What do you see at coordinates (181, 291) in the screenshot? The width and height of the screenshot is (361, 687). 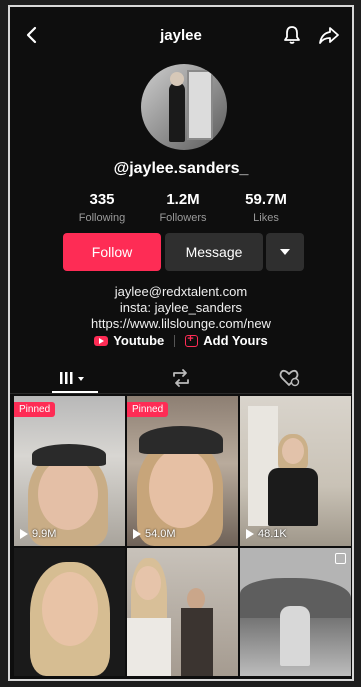 I see `bio-email: jaylee@redxtalent.com` at bounding box center [181, 291].